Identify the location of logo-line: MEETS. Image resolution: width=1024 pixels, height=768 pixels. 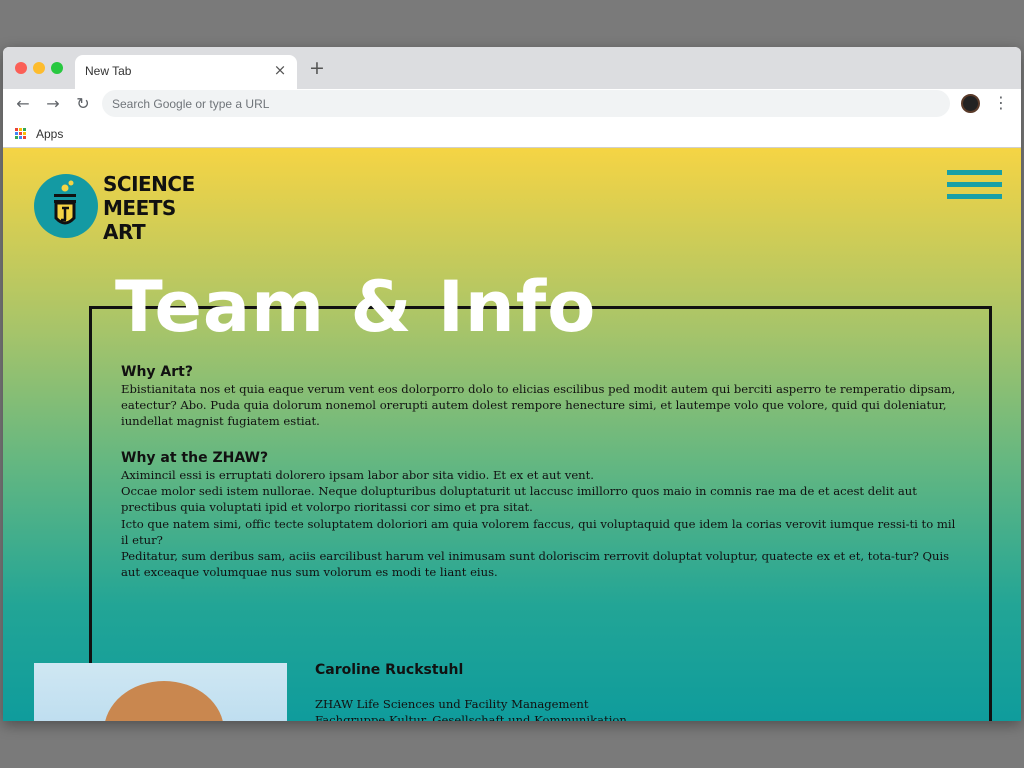
(139, 208).